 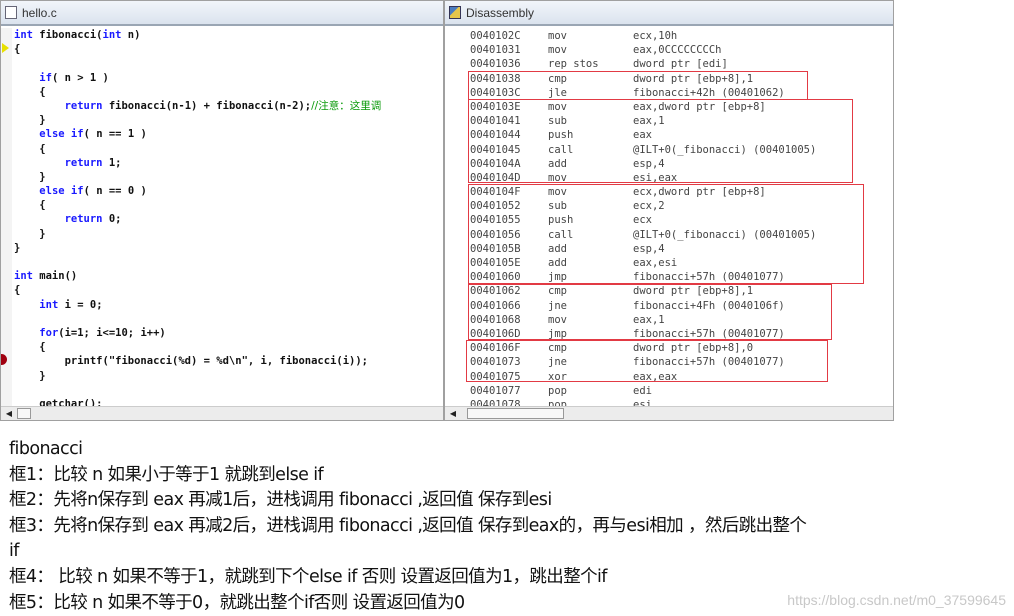 What do you see at coordinates (222, 13) in the screenshot?
I see `editor-titlebar: hello.c` at bounding box center [222, 13].